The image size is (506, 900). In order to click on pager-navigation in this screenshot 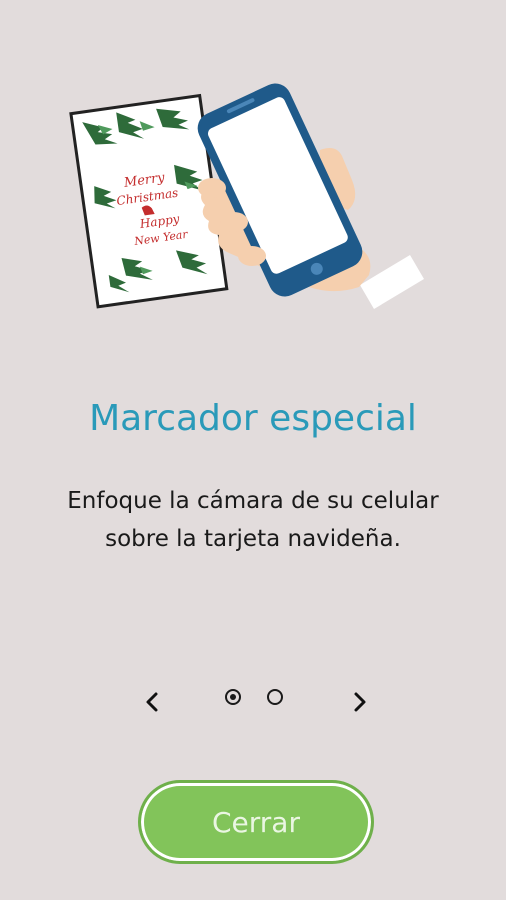, I will do `click(253, 703)`.